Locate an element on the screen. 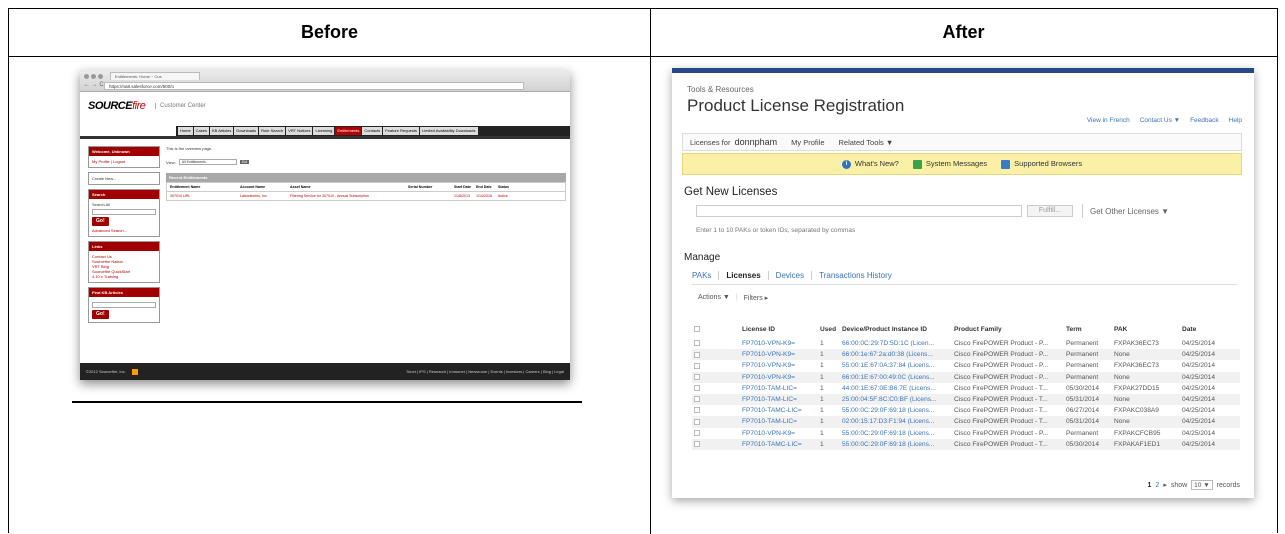 This screenshot has width=1285, height=534. browser-tab: Entitlements: Home ~ Cus is located at coordinates (155, 76).